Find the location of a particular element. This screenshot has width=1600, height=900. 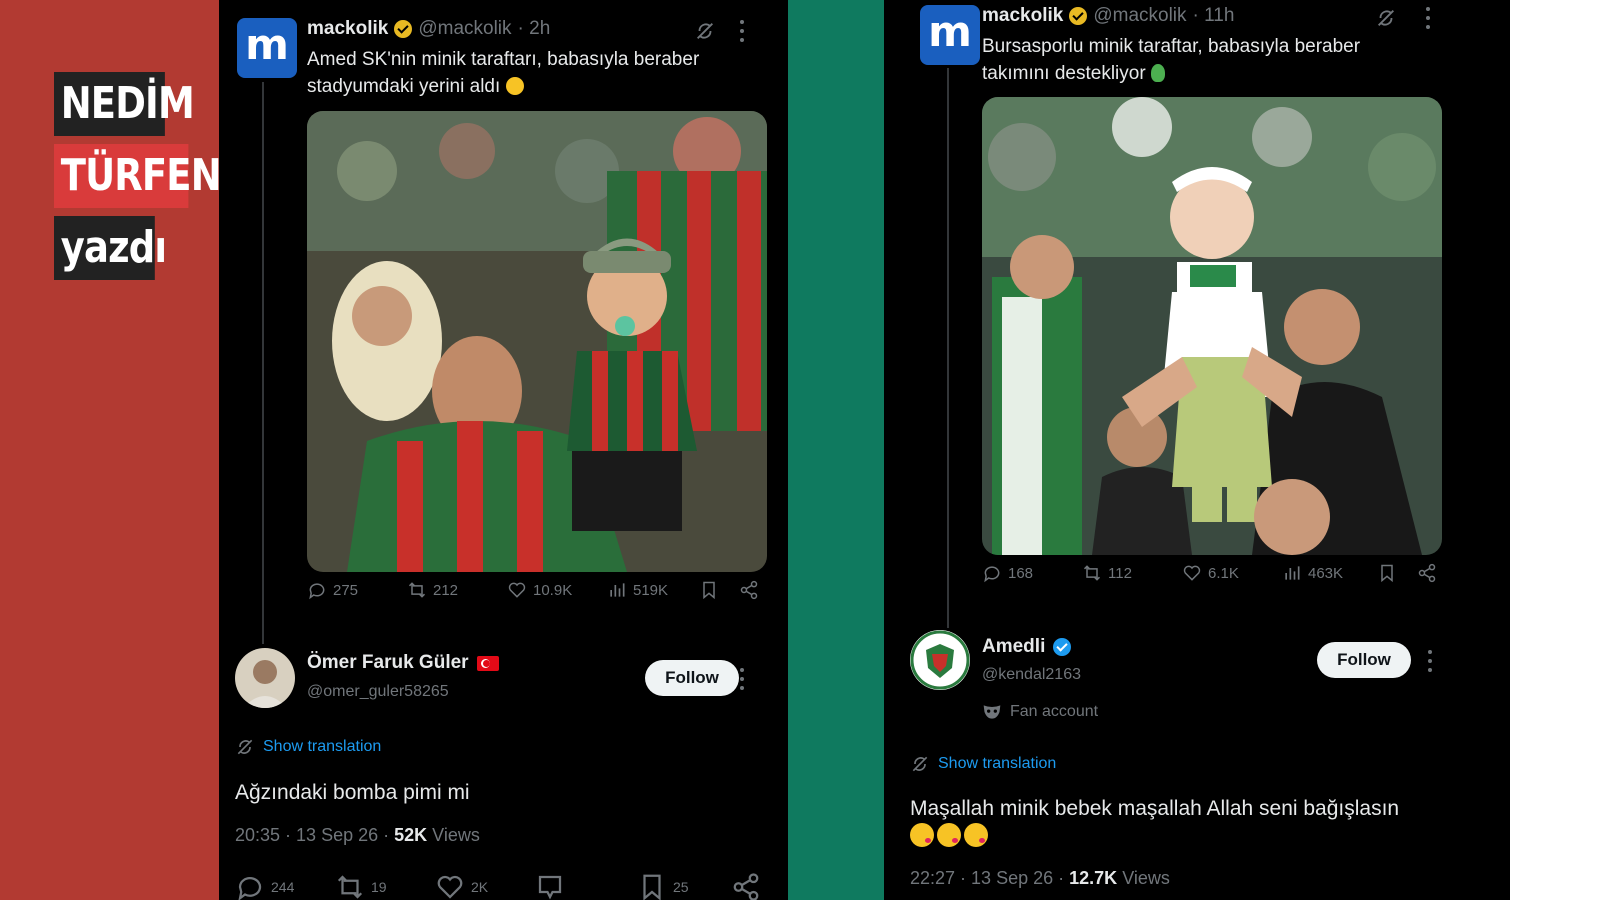

tweet-action-bar: 168 112 6.1K 463K is located at coordinates (1212, 574).